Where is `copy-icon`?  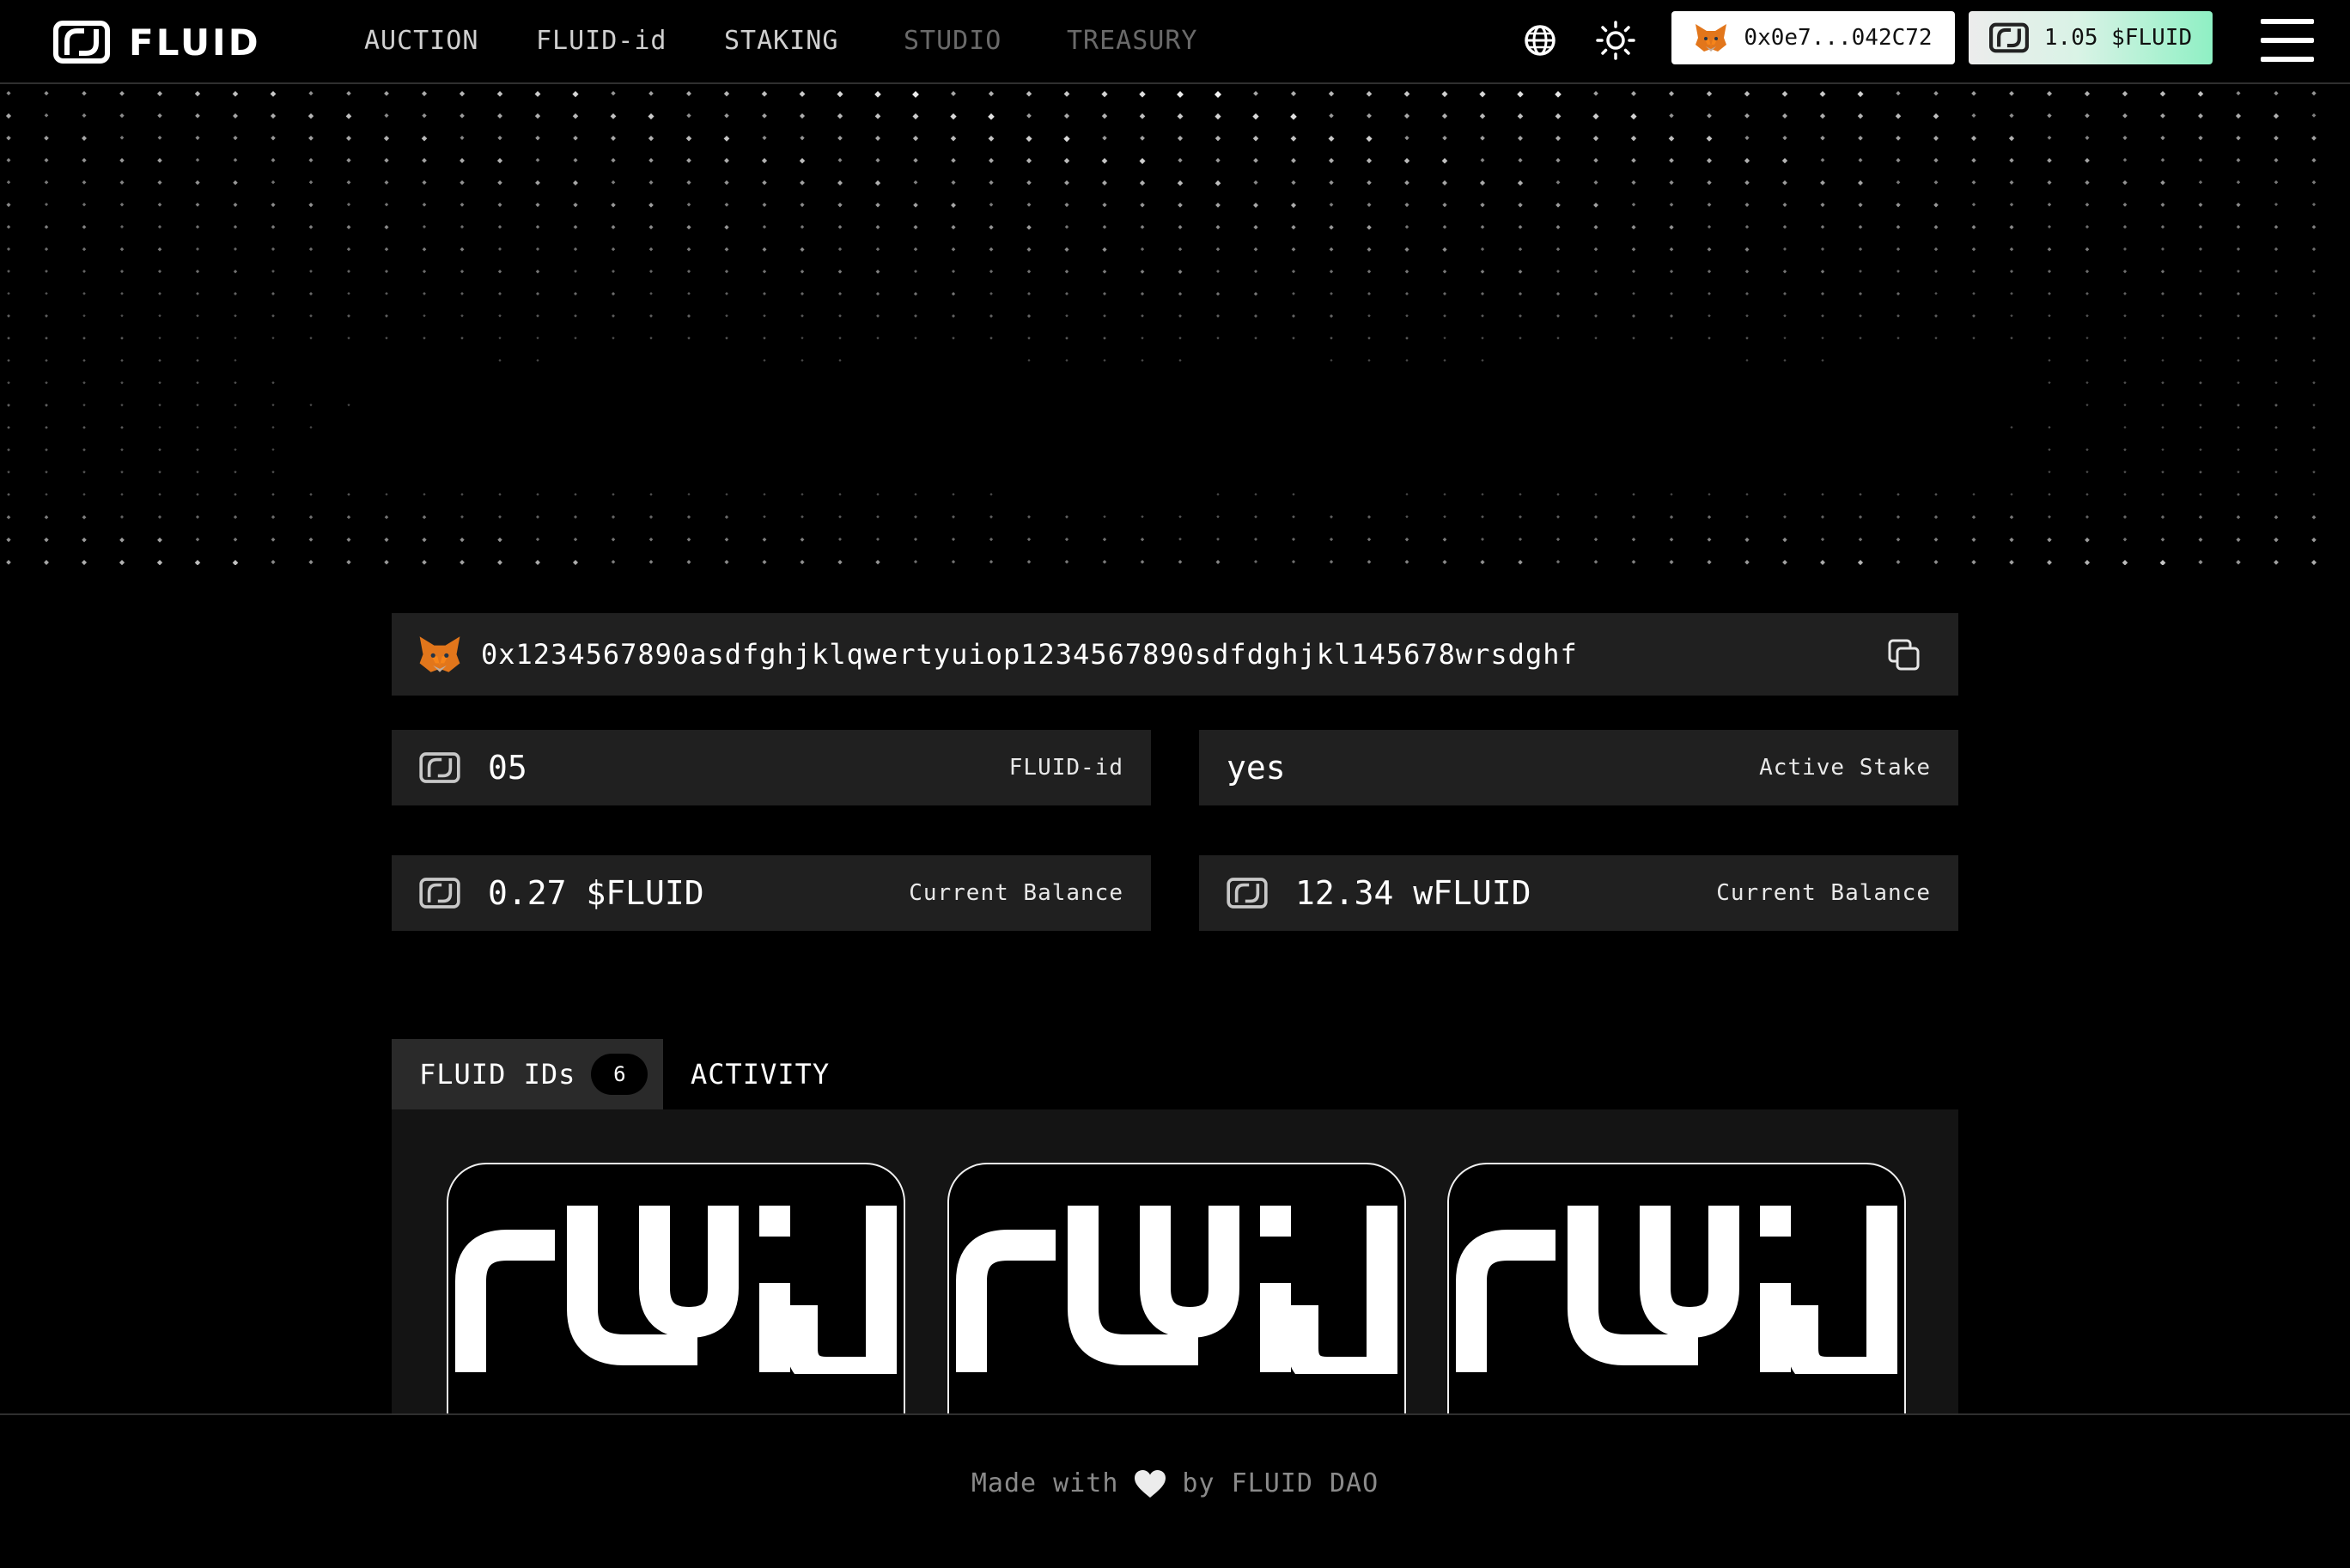 copy-icon is located at coordinates (1904, 655).